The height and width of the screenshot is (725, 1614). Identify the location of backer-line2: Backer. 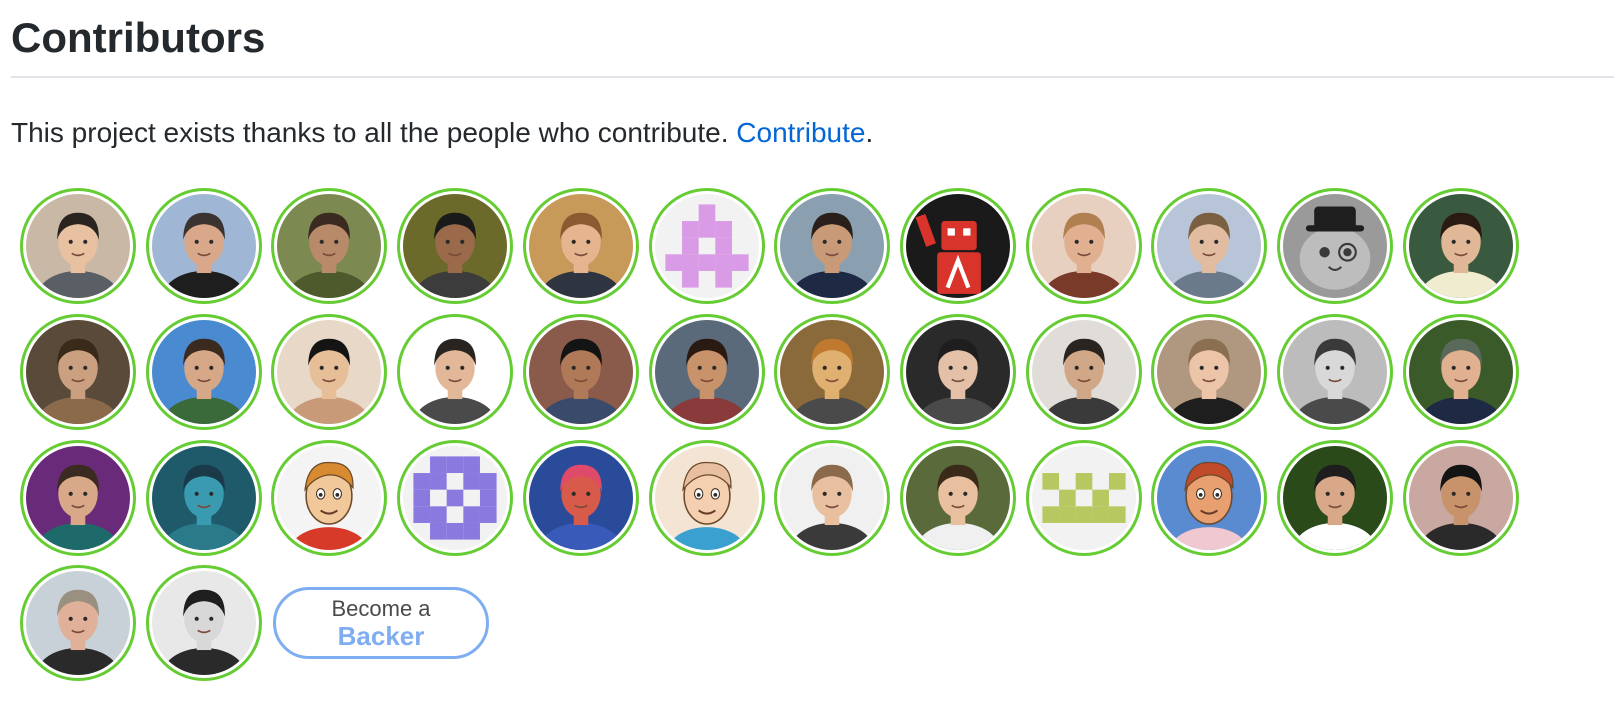
(381, 636).